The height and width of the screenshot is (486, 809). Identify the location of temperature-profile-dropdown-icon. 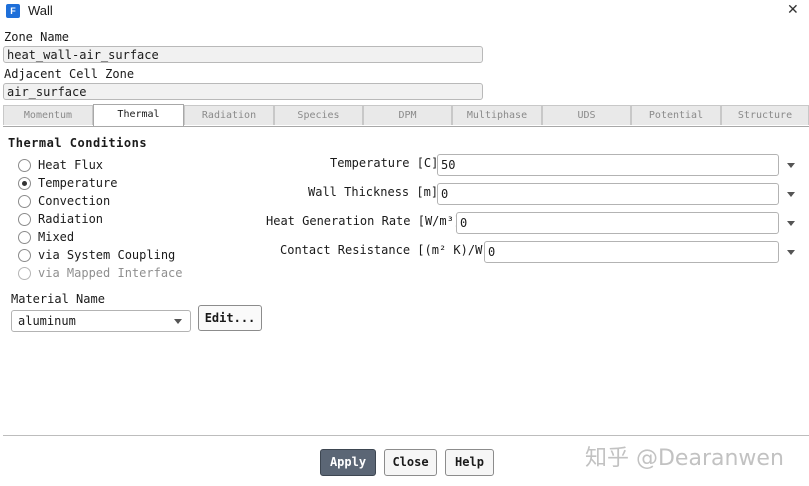
(791, 165).